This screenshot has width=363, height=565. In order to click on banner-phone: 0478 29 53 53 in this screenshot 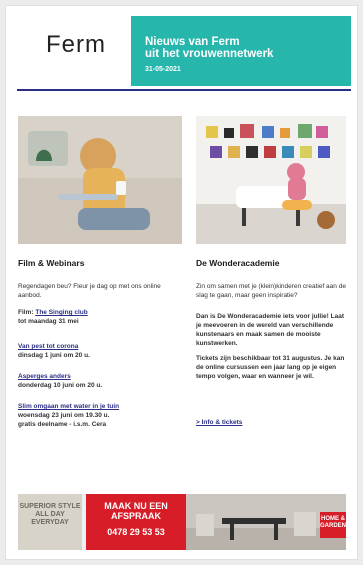, I will do `click(136, 532)`.